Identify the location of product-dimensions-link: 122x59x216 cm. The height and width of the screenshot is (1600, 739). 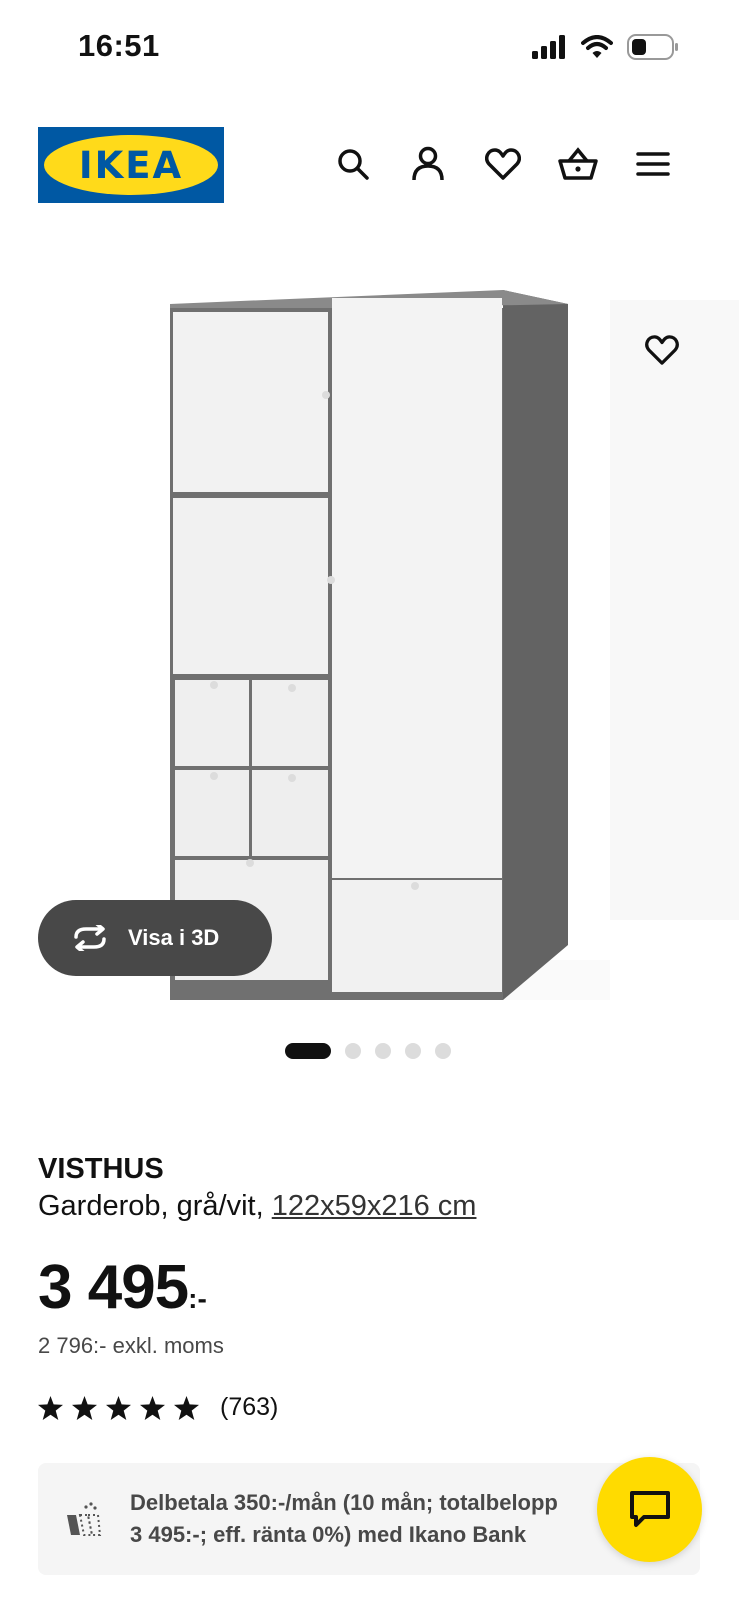
(374, 1206).